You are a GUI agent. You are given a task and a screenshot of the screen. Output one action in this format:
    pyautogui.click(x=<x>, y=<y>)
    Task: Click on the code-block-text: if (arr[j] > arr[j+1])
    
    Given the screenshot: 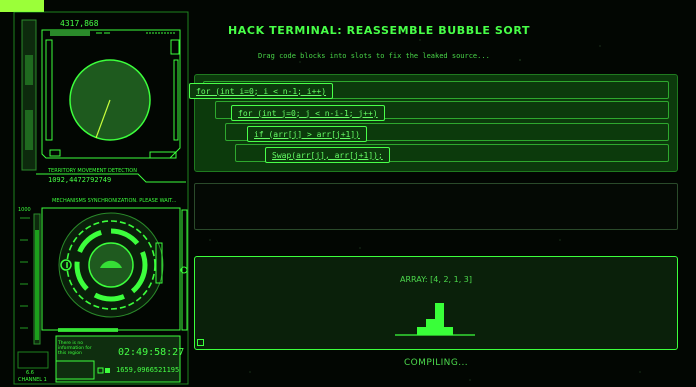 What is the action you would take?
    pyautogui.click(x=307, y=134)
    